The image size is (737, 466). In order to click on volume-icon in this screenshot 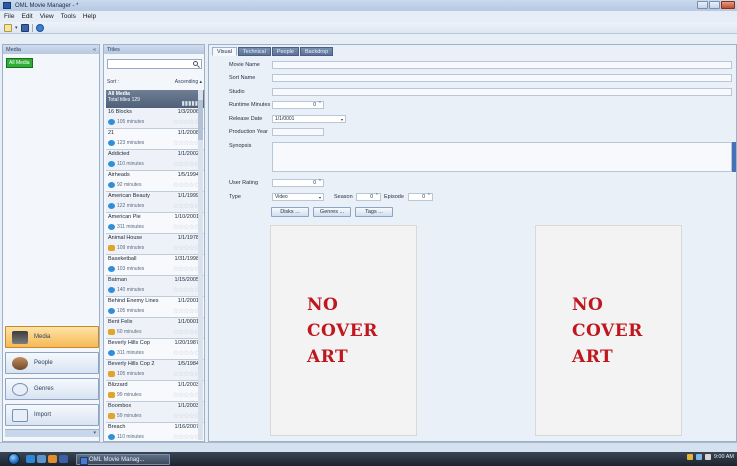, I will do `click(707, 457)`.